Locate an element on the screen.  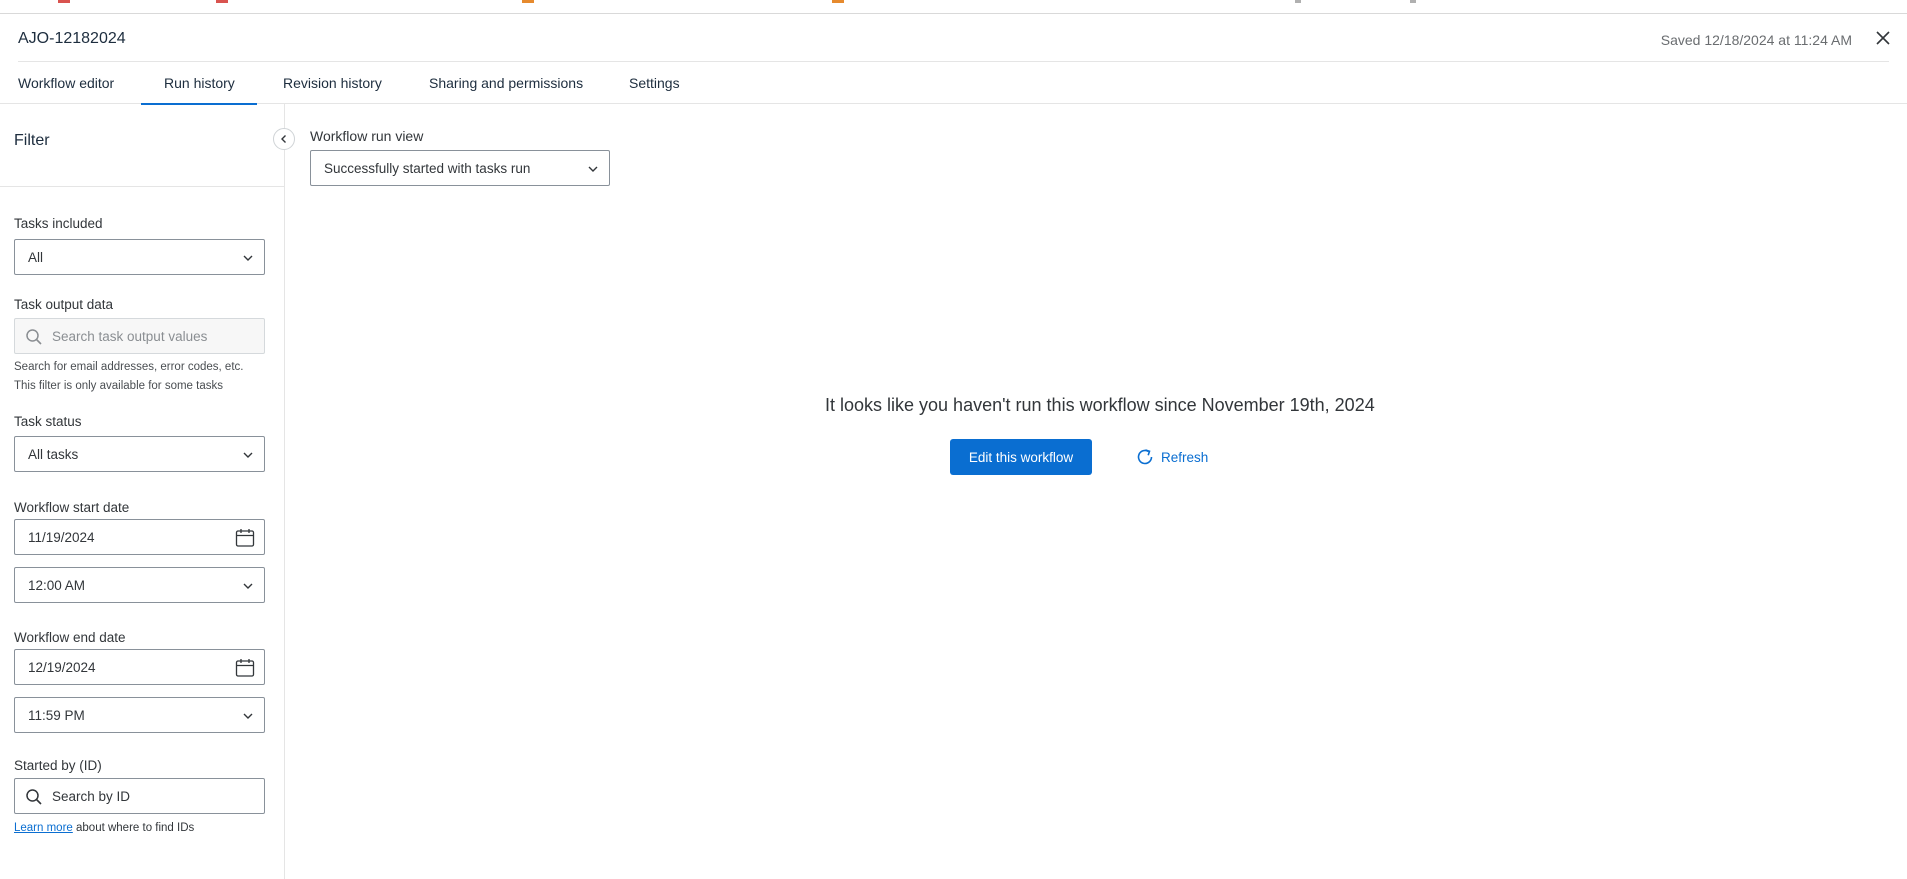
workflow-end-date-value: 12/19/2024 is located at coordinates (62, 667).